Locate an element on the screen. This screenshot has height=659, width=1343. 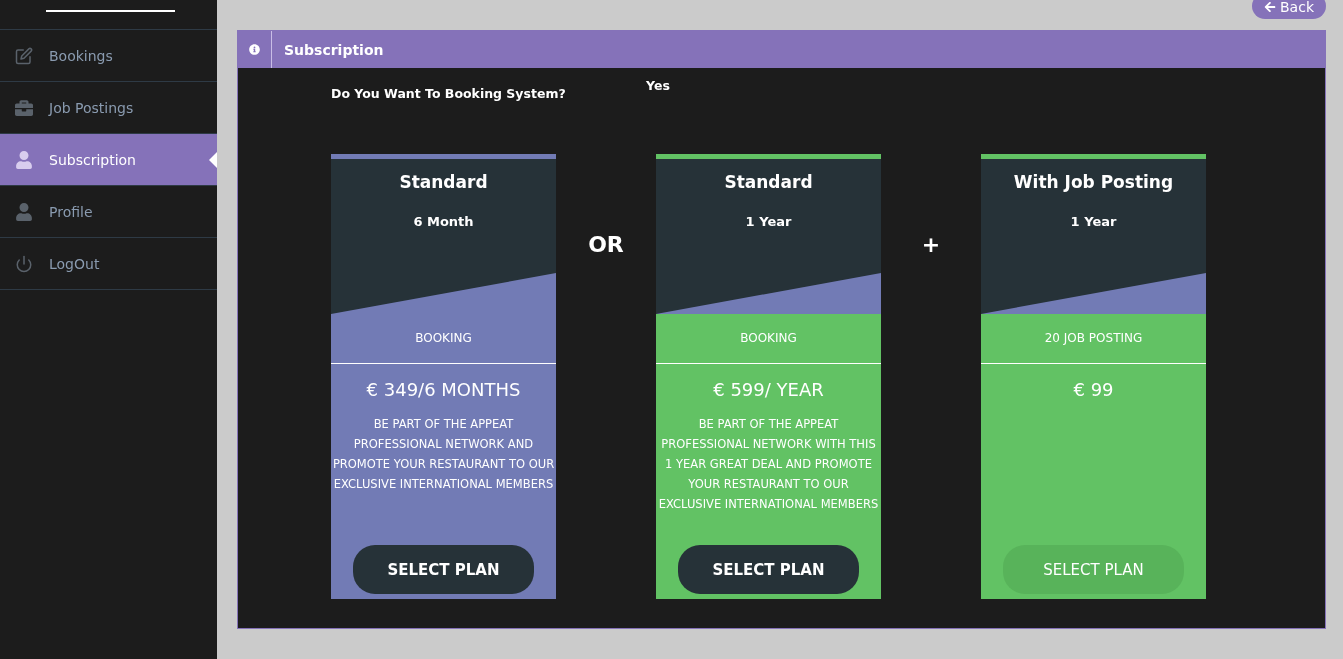
sidebar-item: LogOut is located at coordinates (108, 264).